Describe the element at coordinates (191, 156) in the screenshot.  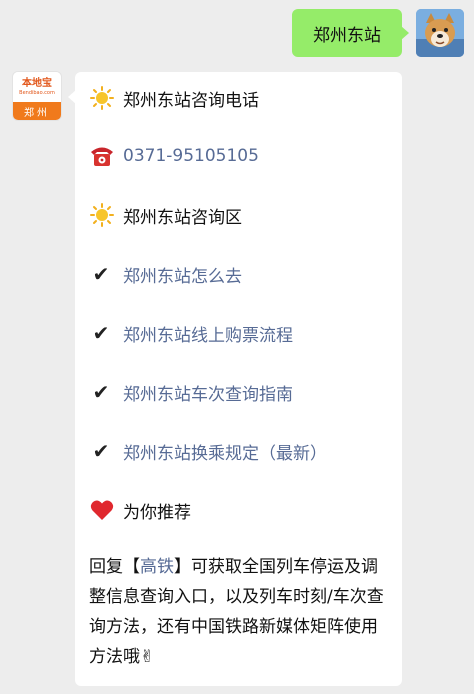
I see `phone-number-link: 0371-95105105` at that location.